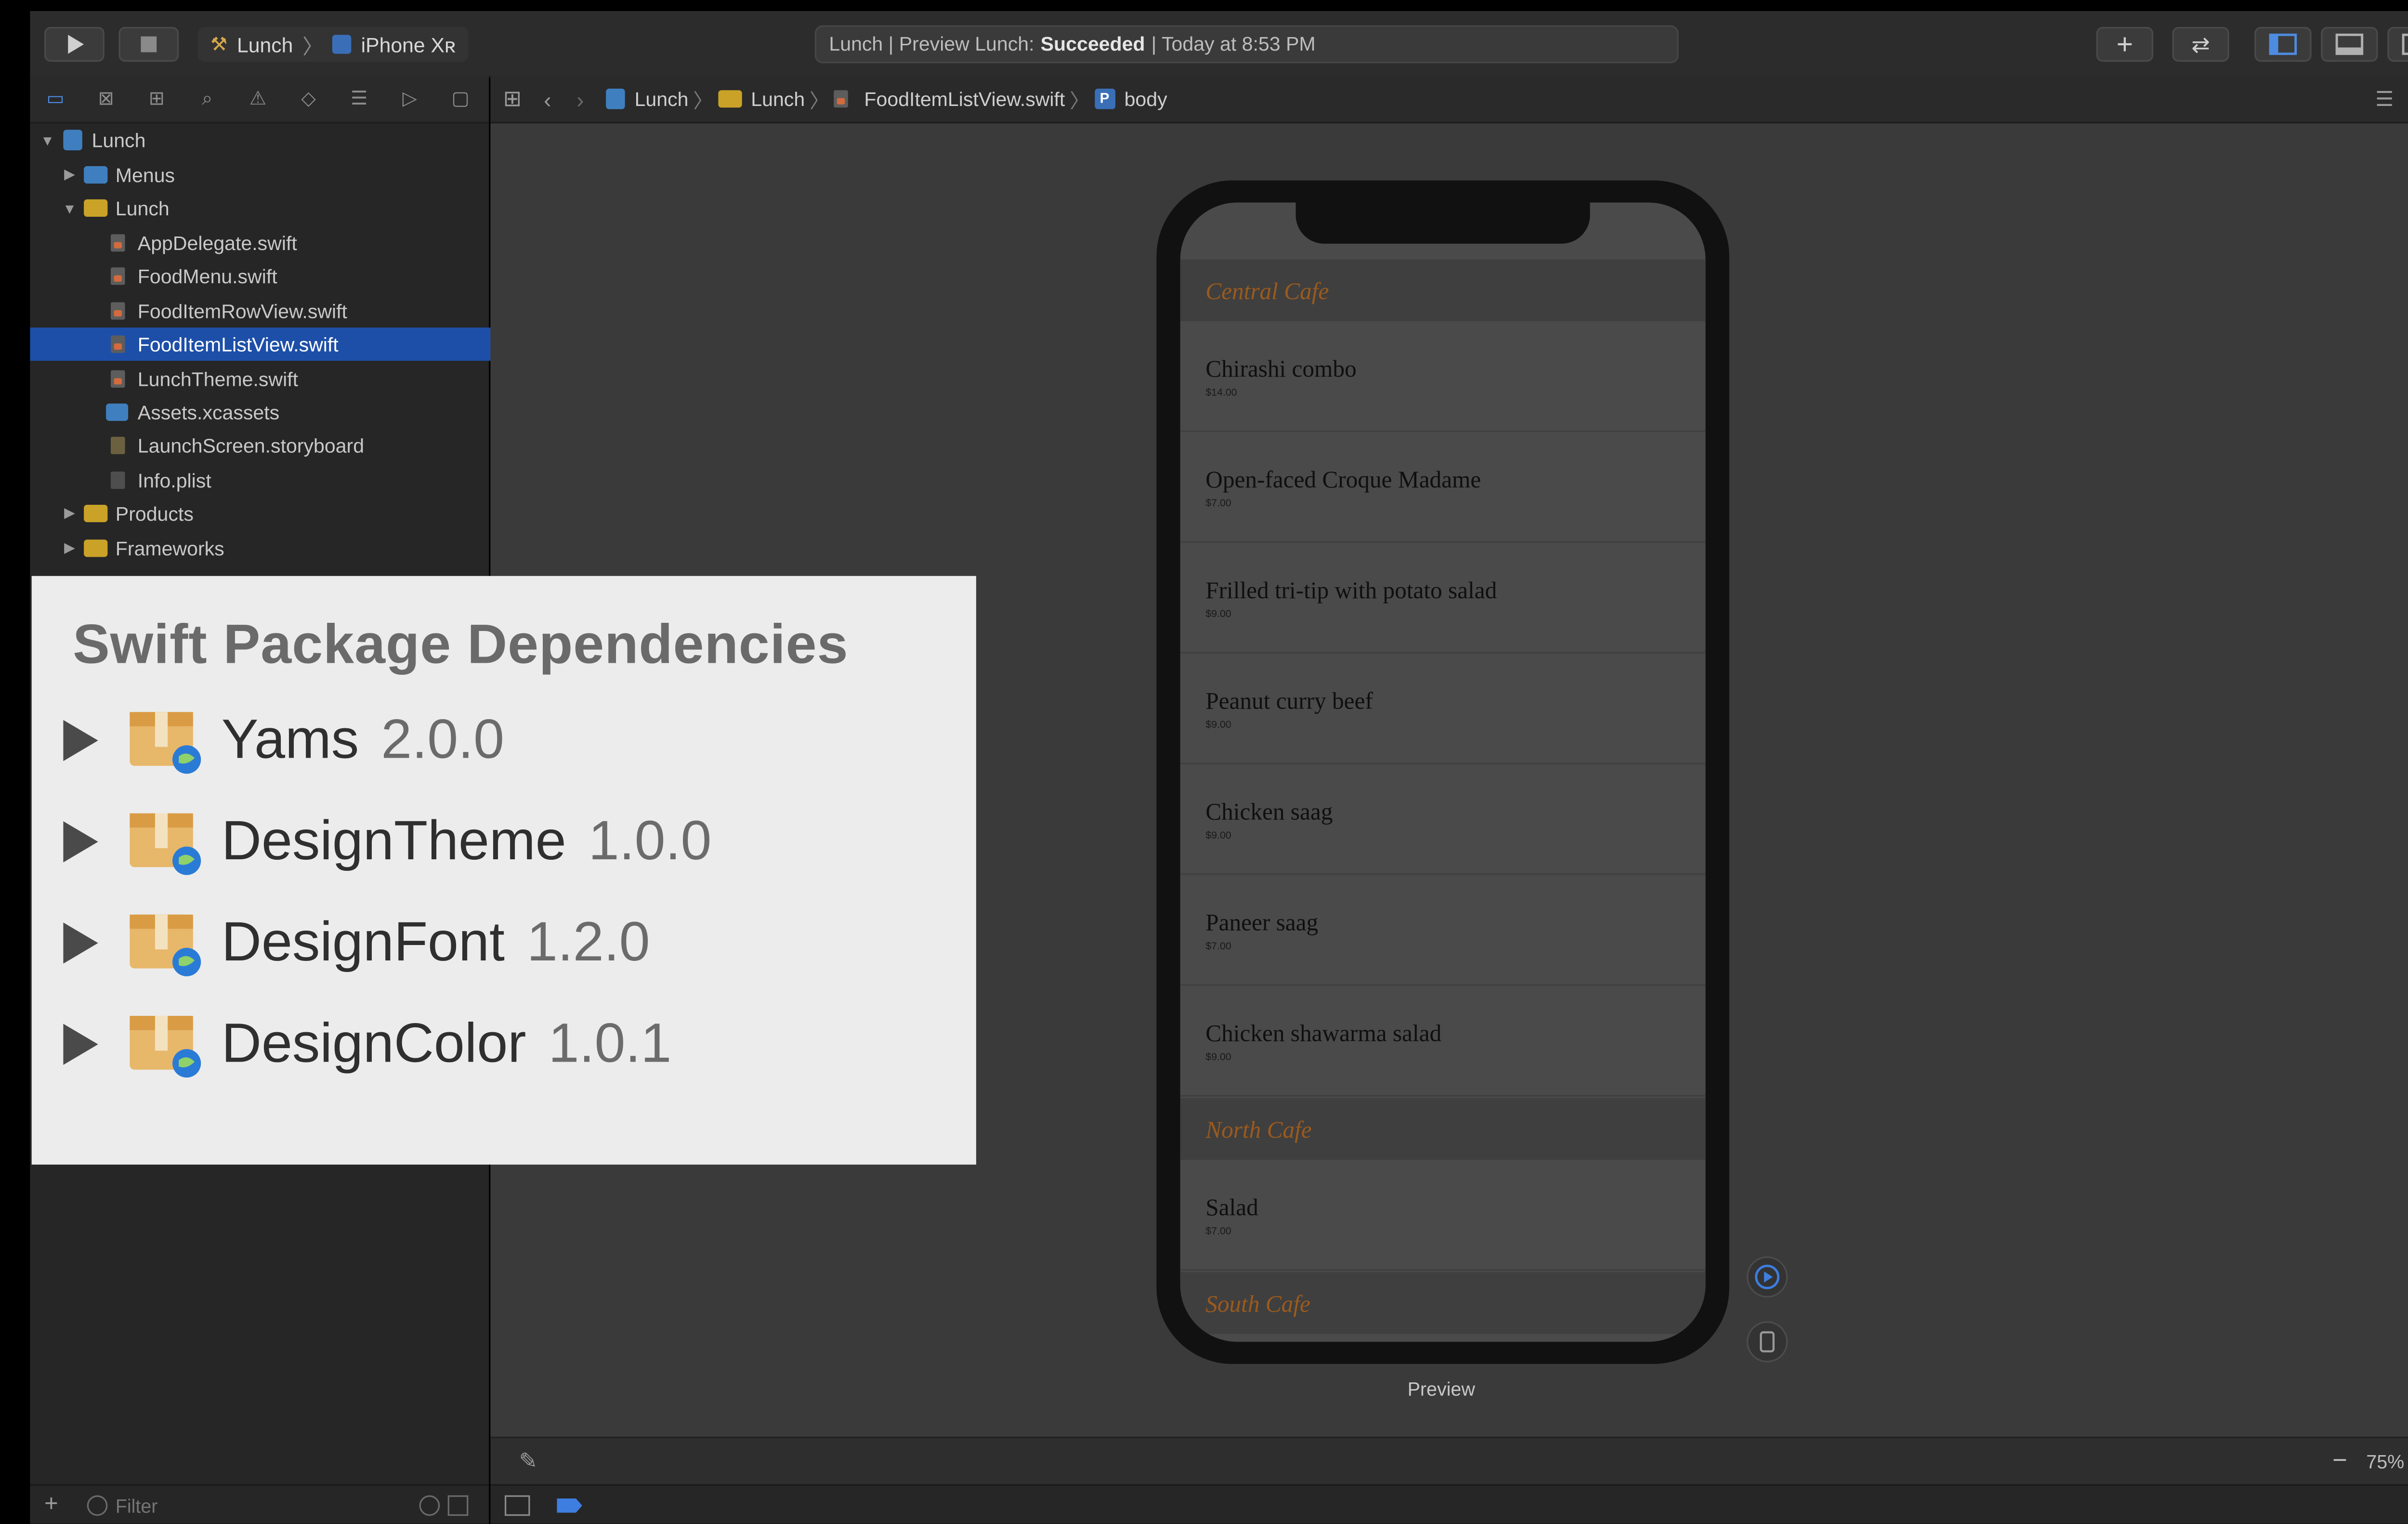  I want to click on folder-icon: ▭, so click(55, 98).